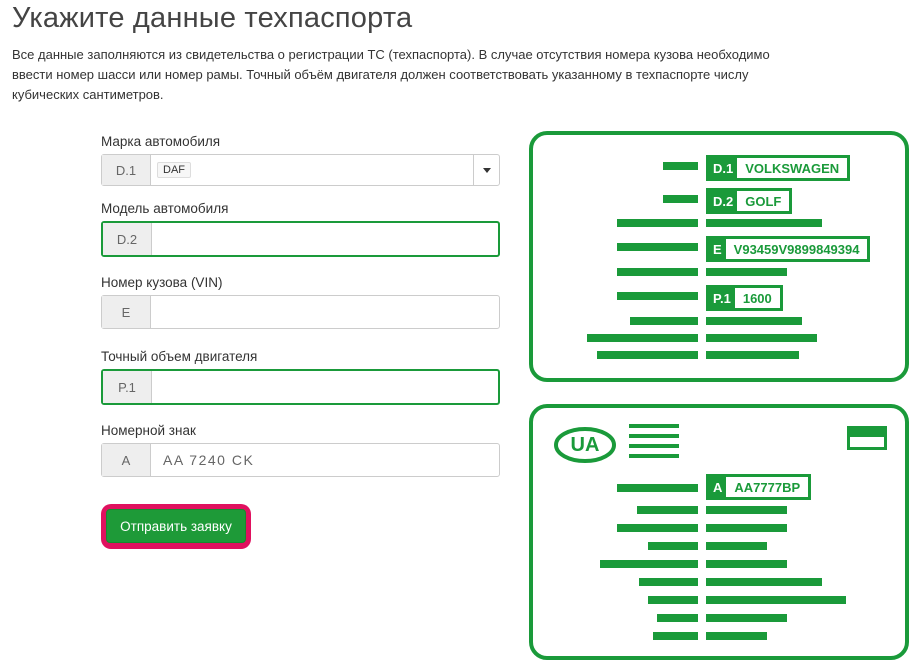  What do you see at coordinates (325, 387) in the screenshot?
I see `engine-input` at bounding box center [325, 387].